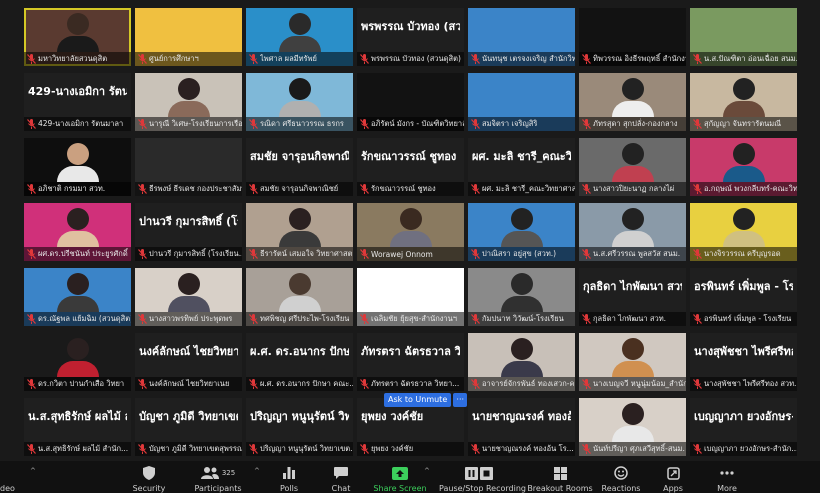  I want to click on participant-tile: นารุณี วิเศษ-โรงเรียนการเรือน, so click(188, 102).